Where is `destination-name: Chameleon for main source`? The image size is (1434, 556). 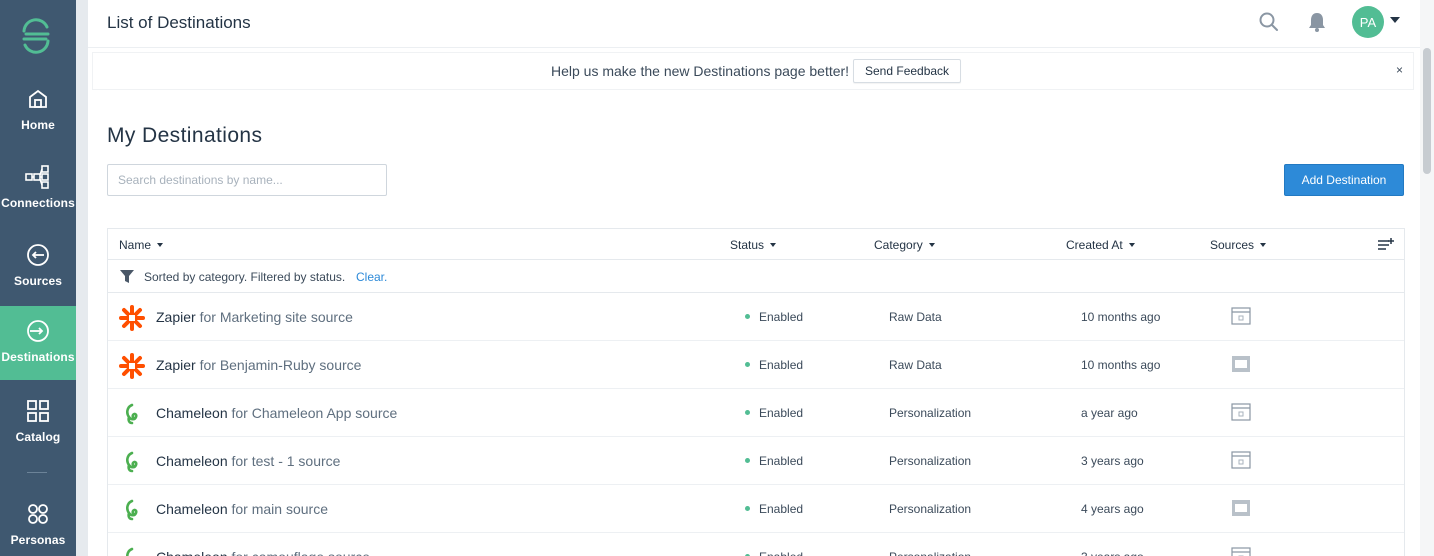 destination-name: Chameleon for main source is located at coordinates (242, 509).